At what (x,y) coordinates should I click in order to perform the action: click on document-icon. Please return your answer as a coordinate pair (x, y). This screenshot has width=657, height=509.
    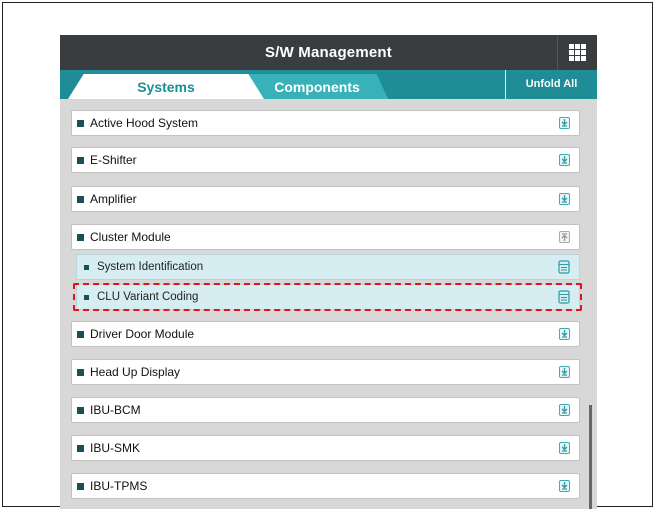
    Looking at the image, I should click on (564, 267).